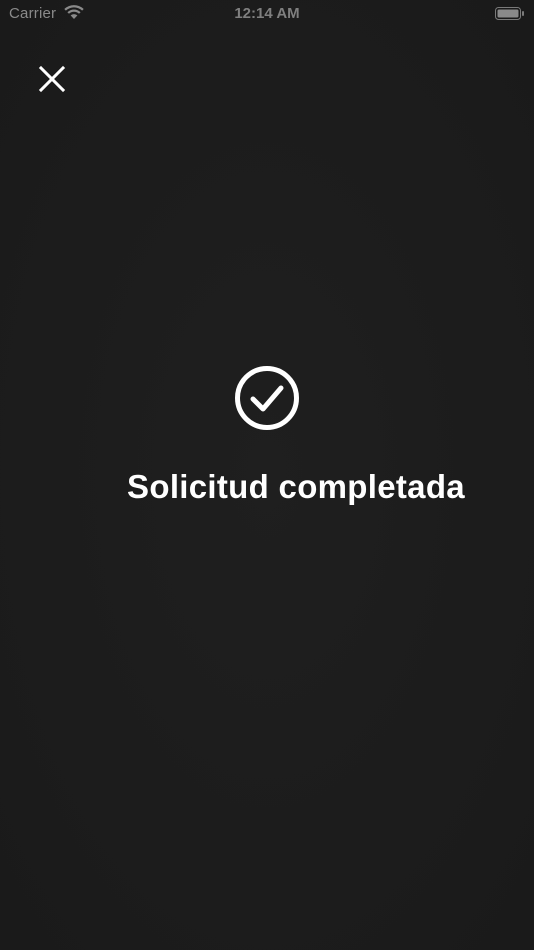  I want to click on clock: 12:14 AM, so click(267, 13).